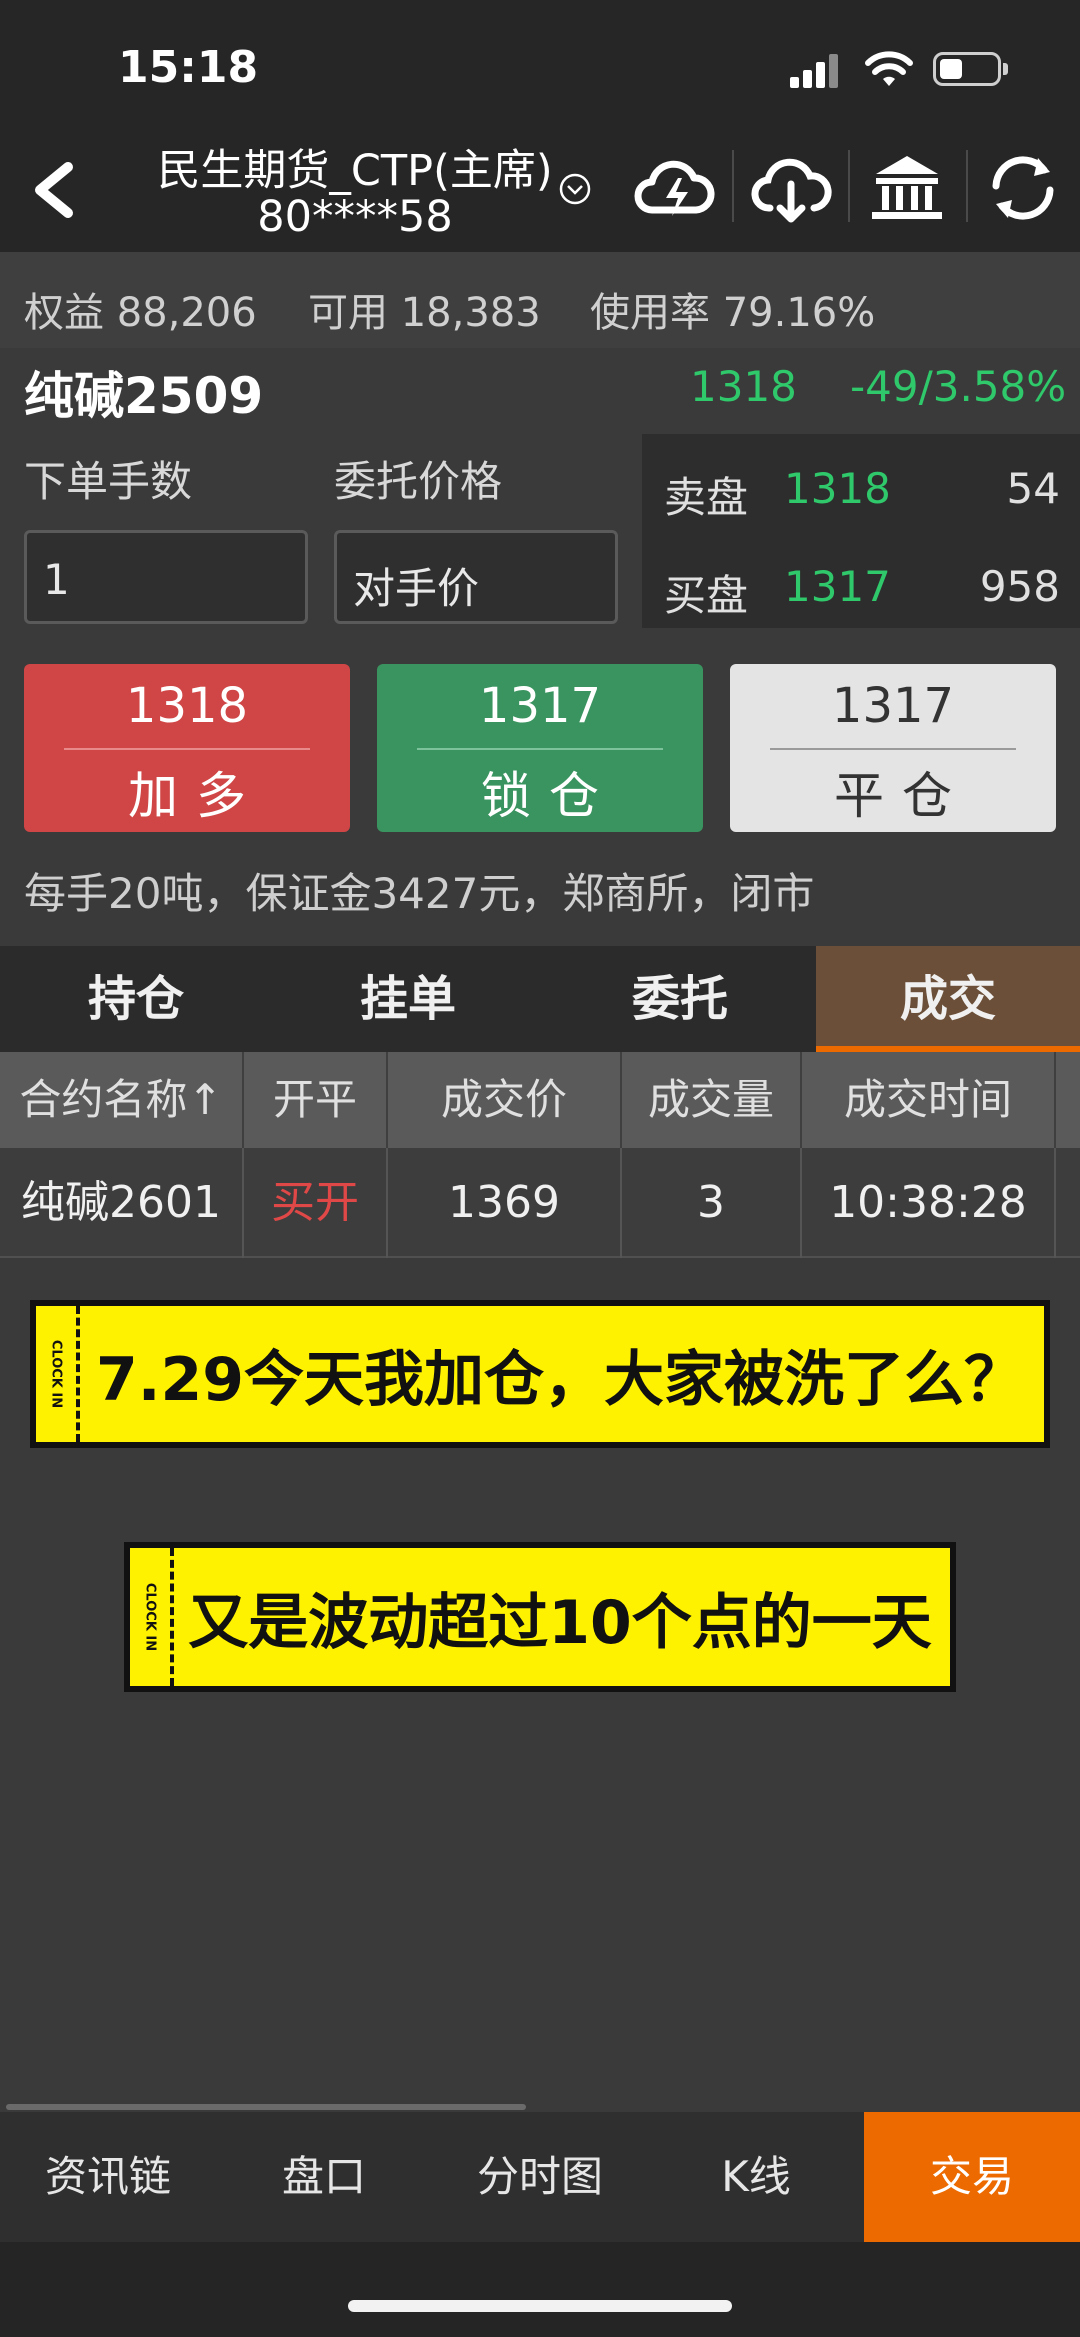 This screenshot has height=2337, width=1080. Describe the element at coordinates (743, 386) in the screenshot. I see `last-price: 1318` at that location.